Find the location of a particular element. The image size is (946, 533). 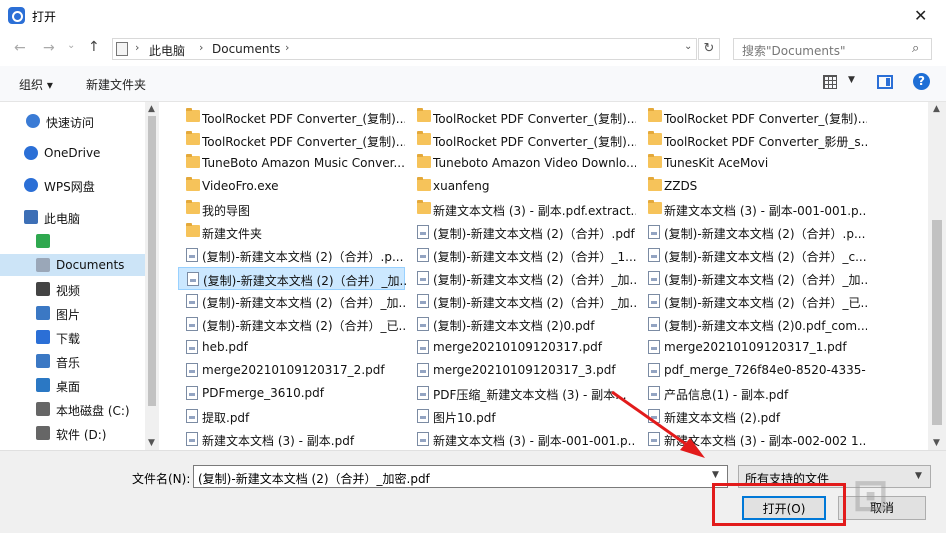

file-item: (复制)-新建文本文档 (2)0.pdf is located at coordinates (522, 324).